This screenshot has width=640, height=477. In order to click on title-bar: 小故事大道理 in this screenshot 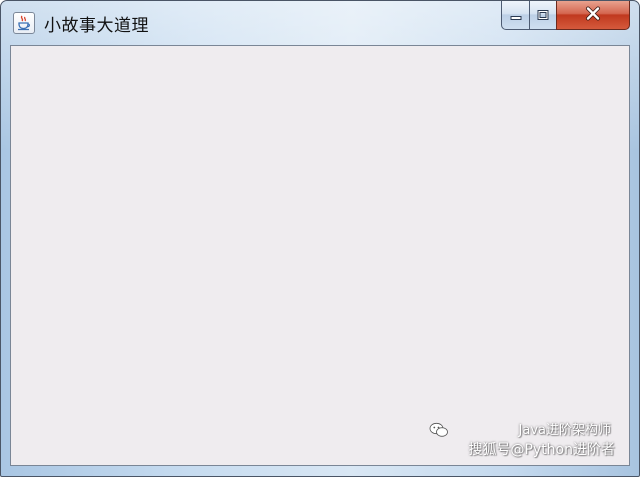, I will do `click(320, 22)`.